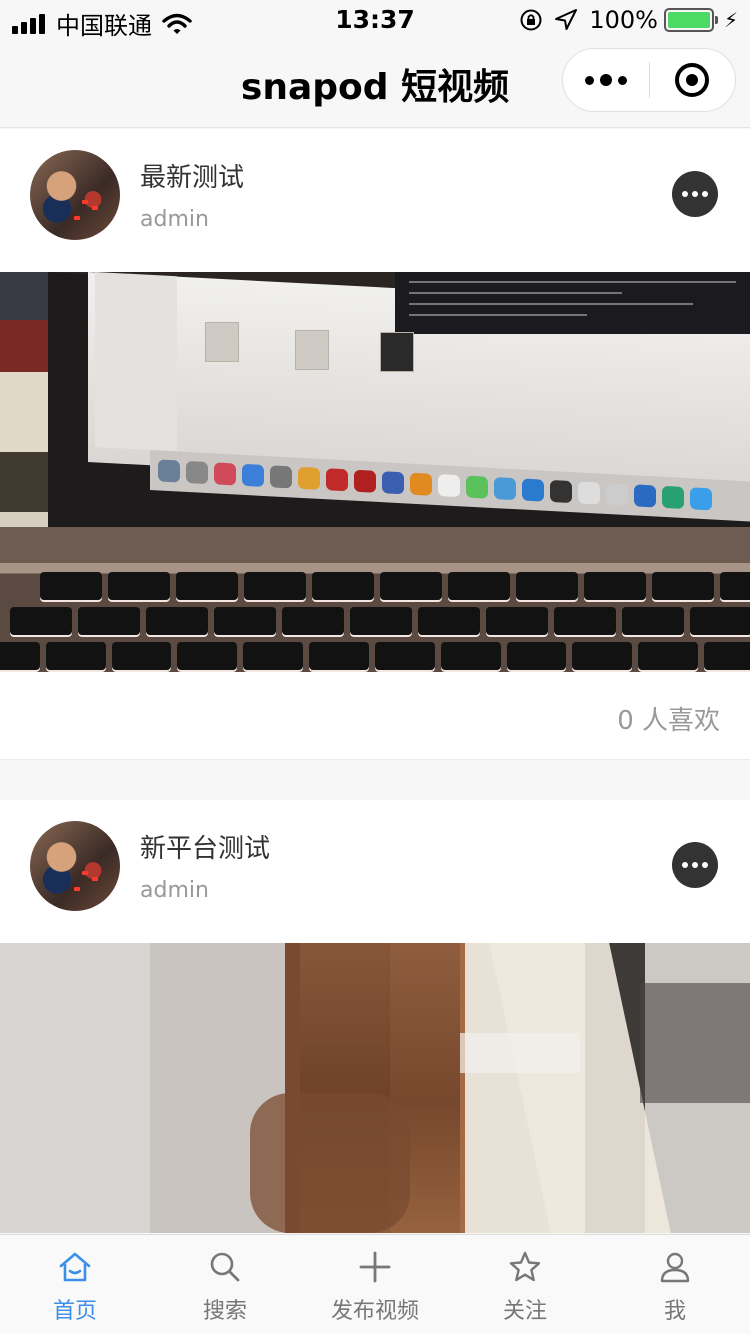  I want to click on navigation-bar: snapod 短视频, so click(375, 84).